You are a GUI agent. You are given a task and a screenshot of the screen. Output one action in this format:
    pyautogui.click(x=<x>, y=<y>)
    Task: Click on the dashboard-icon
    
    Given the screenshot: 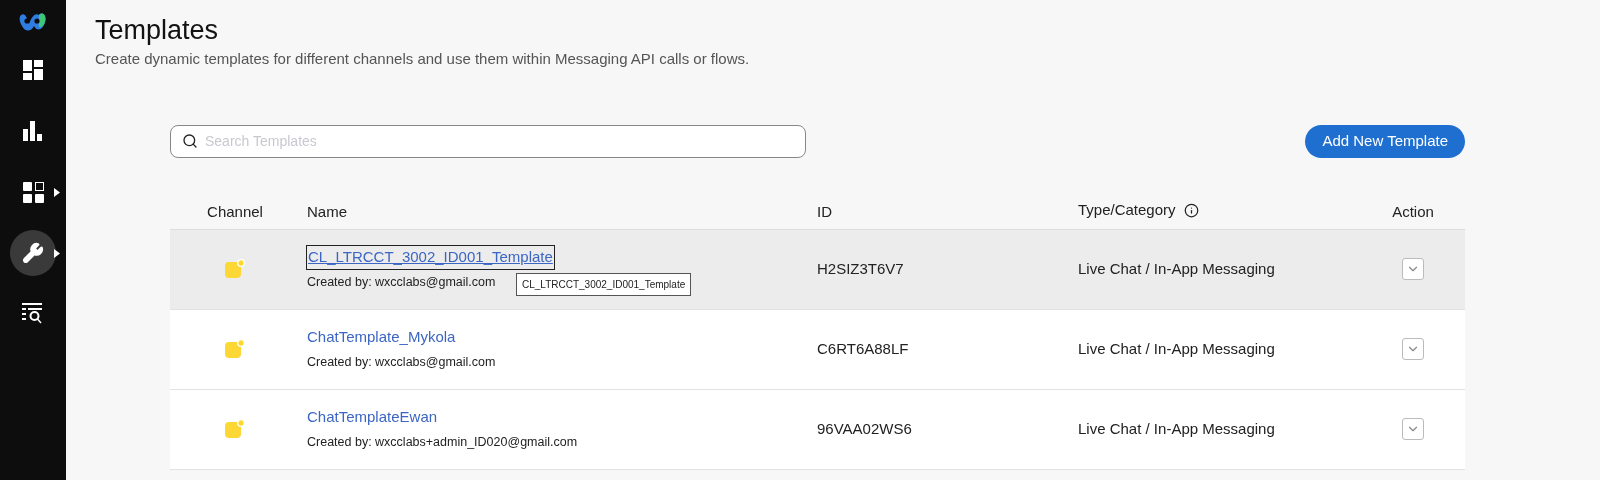 What is the action you would take?
    pyautogui.click(x=33, y=70)
    